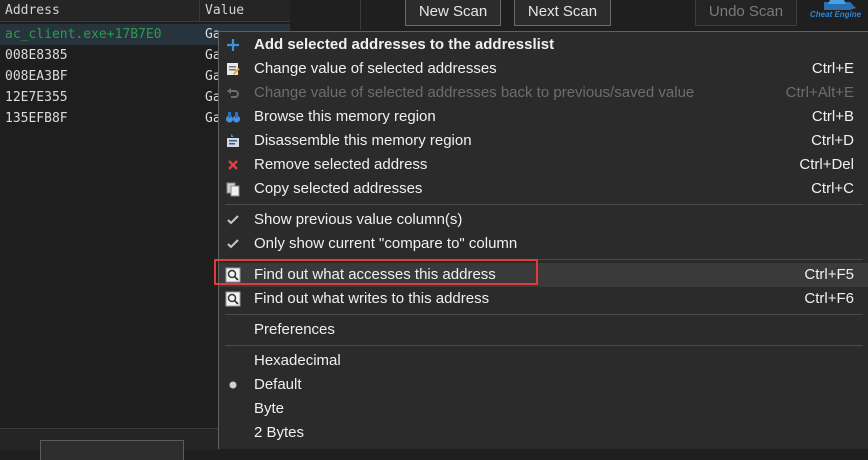 The height and width of the screenshot is (460, 868). I want to click on menu-item-label: Change value of selected addresses, so click(375, 68).